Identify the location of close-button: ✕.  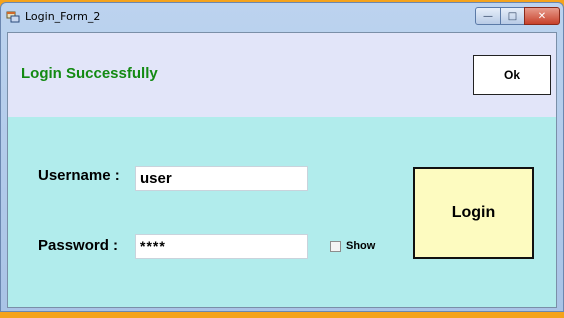
(542, 16).